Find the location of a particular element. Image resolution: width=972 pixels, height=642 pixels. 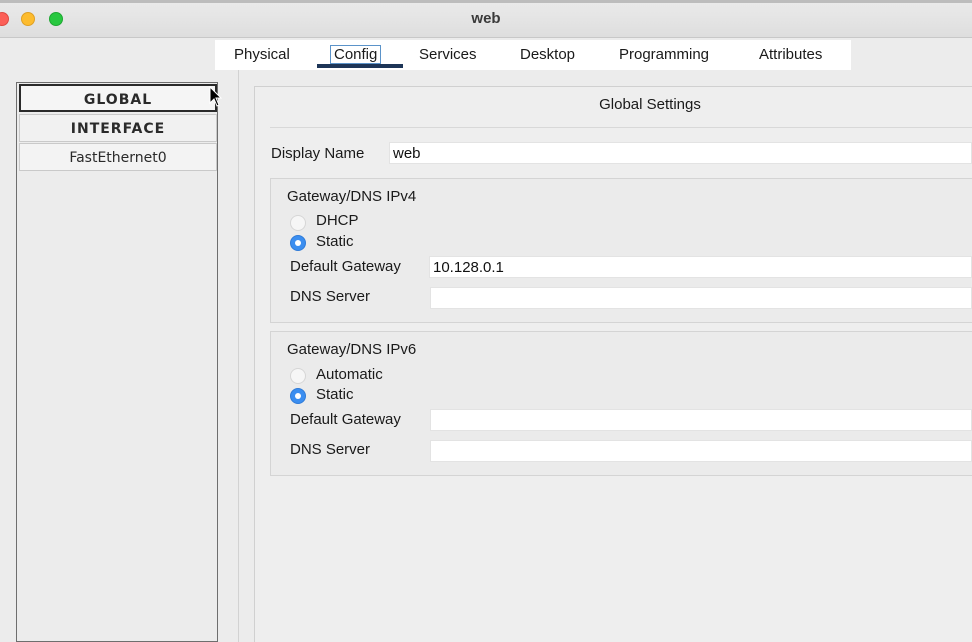

ipv4-group-title: Gateway/DNS IPv4 is located at coordinates (352, 196).